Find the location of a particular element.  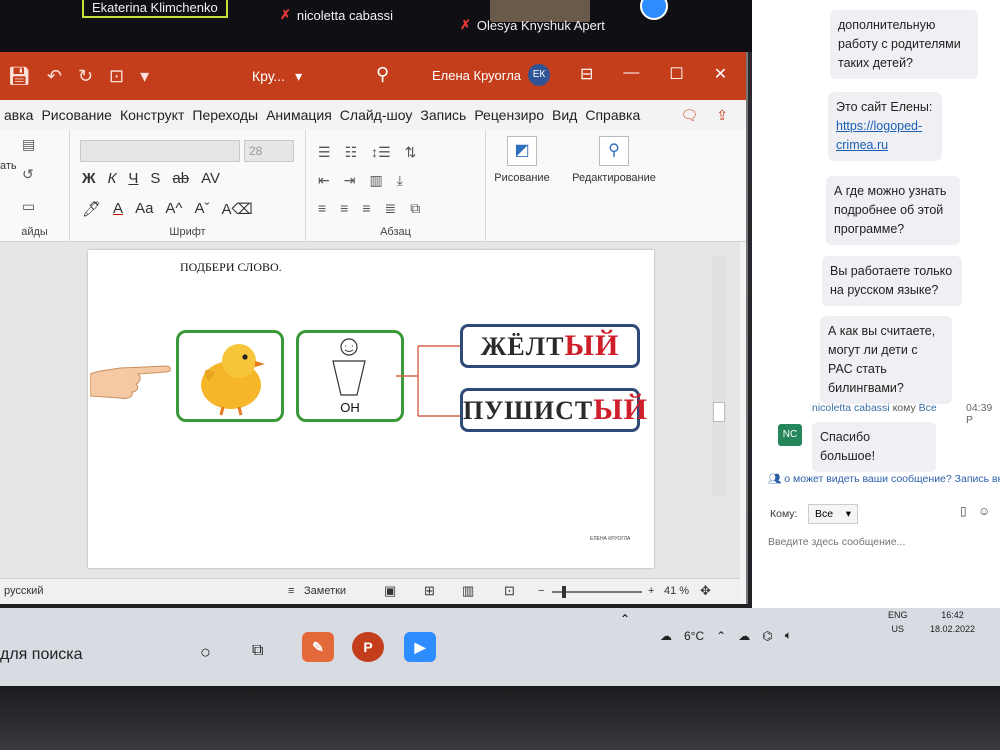

vertical-scrollbar is located at coordinates (719, 376).